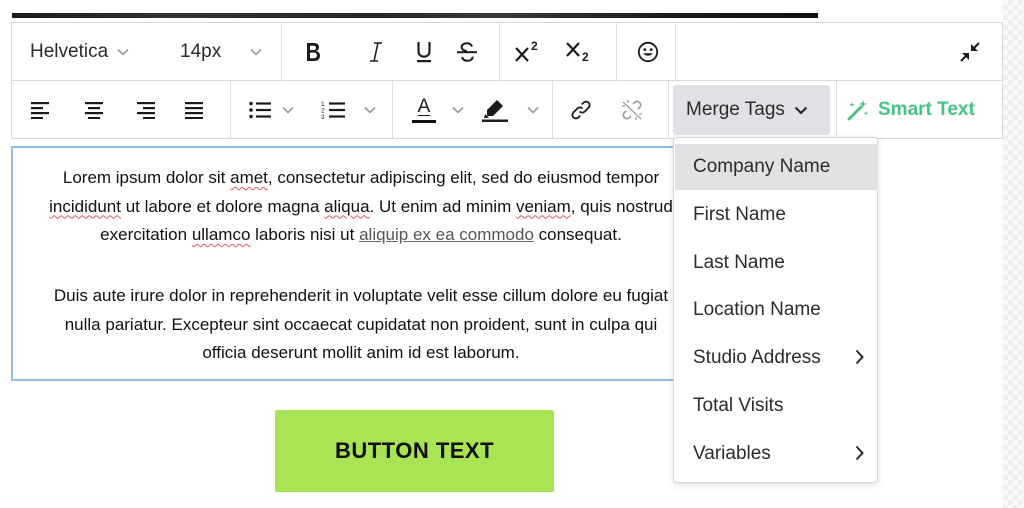 This screenshot has width=1024, height=508. I want to click on inline-link: aliquip ex ea commodo, so click(446, 234).